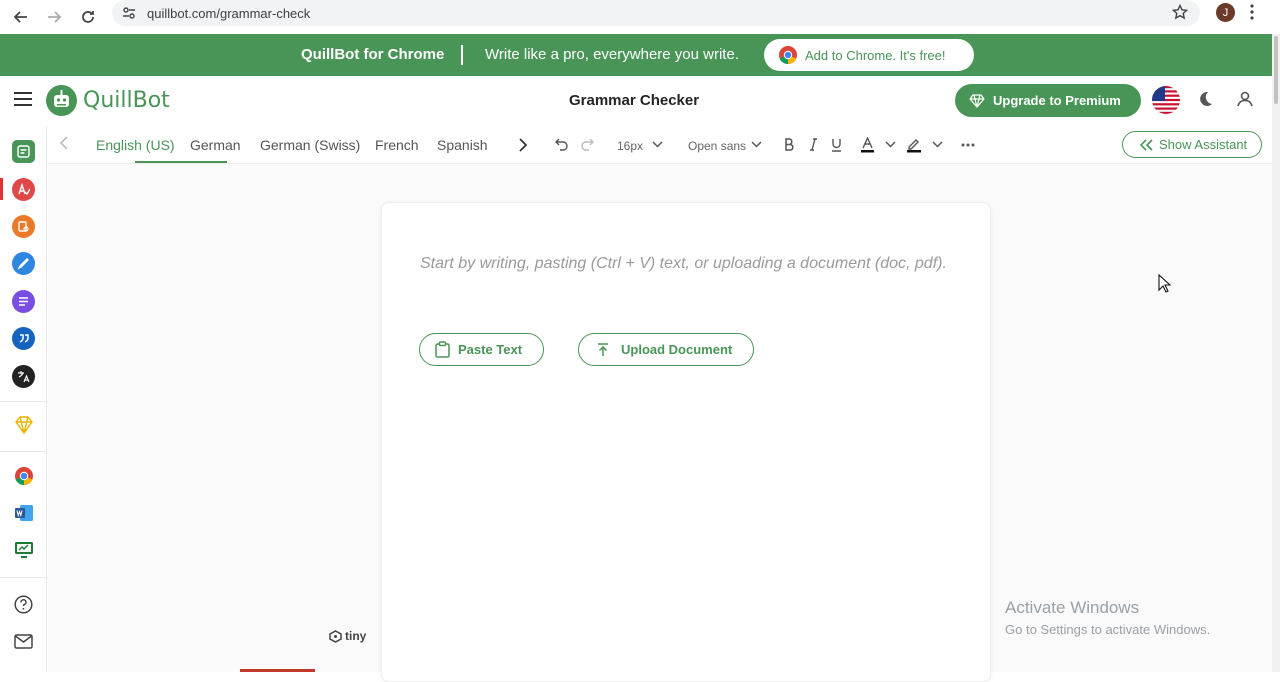 This screenshot has width=1280, height=682. Describe the element at coordinates (603, 349) in the screenshot. I see `upload-icon` at that location.